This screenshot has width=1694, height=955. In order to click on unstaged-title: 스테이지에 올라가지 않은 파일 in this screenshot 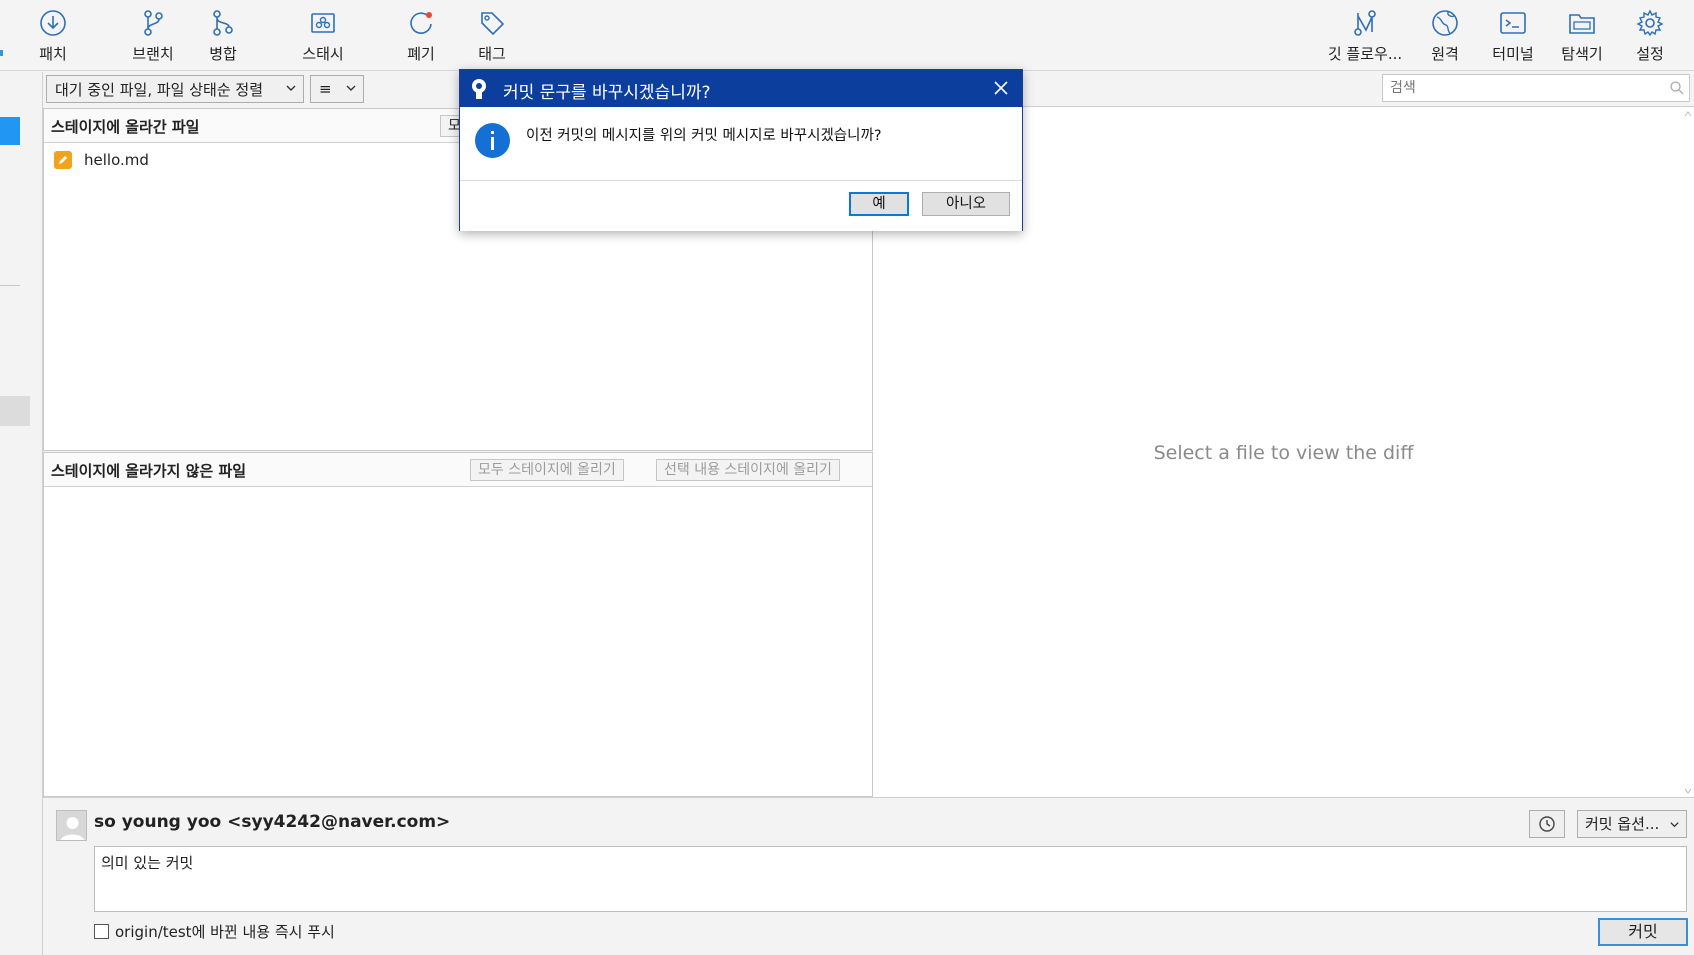, I will do `click(149, 471)`.